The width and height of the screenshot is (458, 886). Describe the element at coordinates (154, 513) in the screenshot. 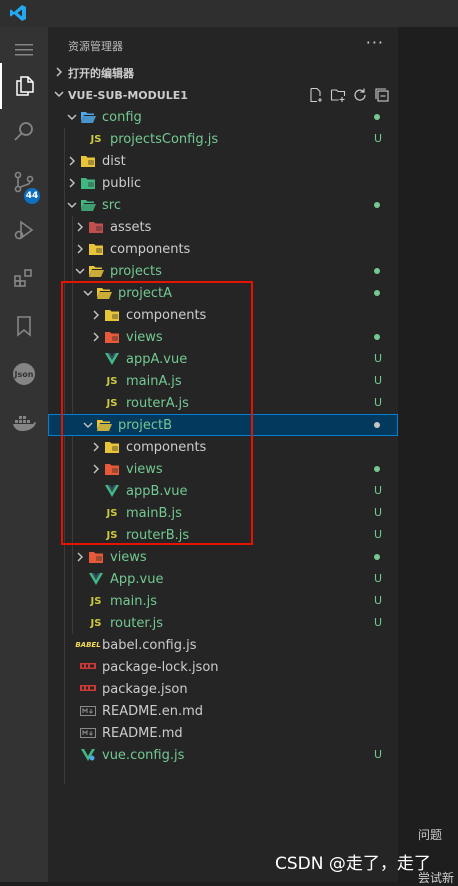

I see `tree-item-name: mainB.js` at that location.